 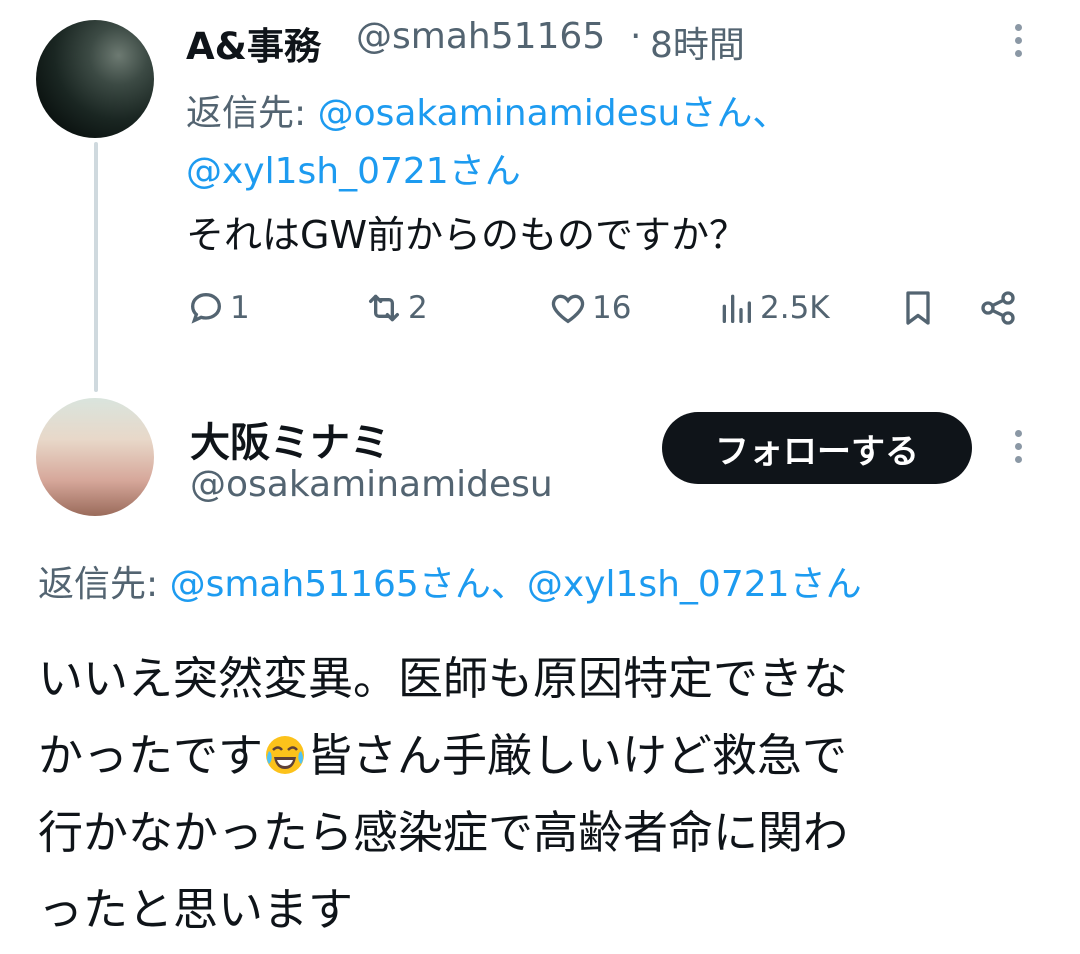 I want to click on tears-of-joy-emoji, so click(x=285, y=755).